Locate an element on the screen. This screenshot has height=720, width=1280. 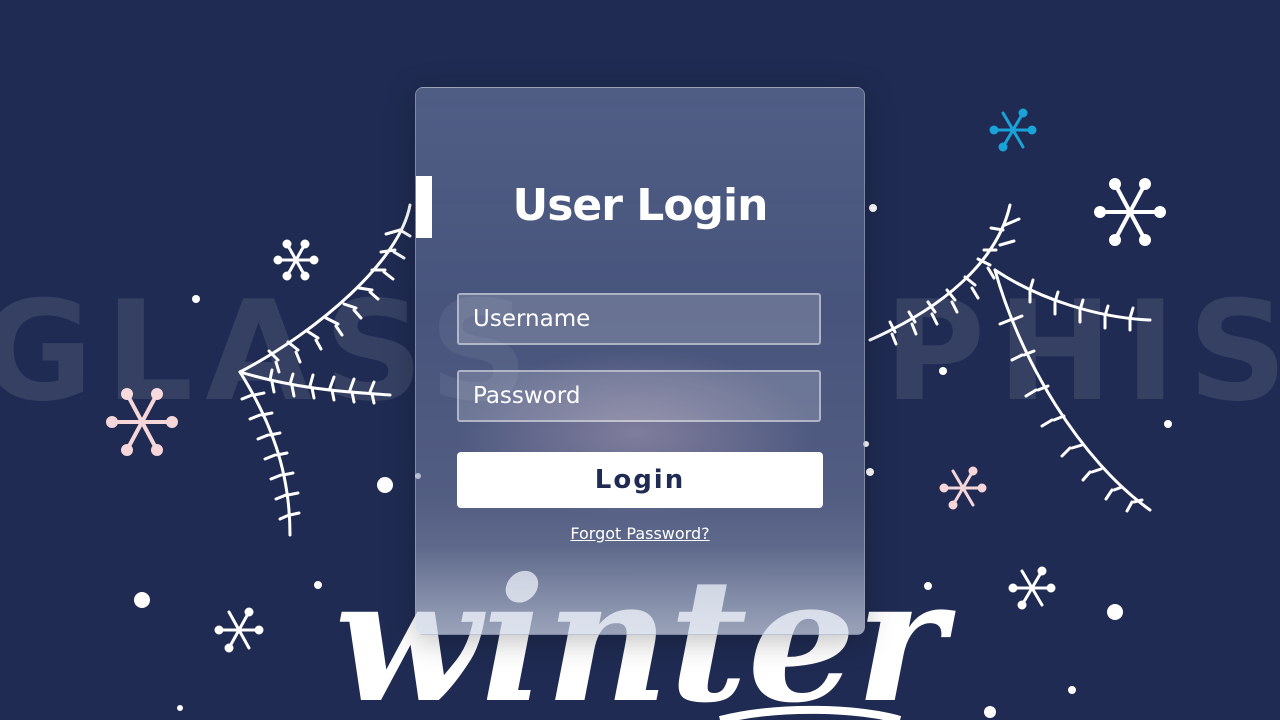
watermark-right: PHISM is located at coordinates (1082, 352).